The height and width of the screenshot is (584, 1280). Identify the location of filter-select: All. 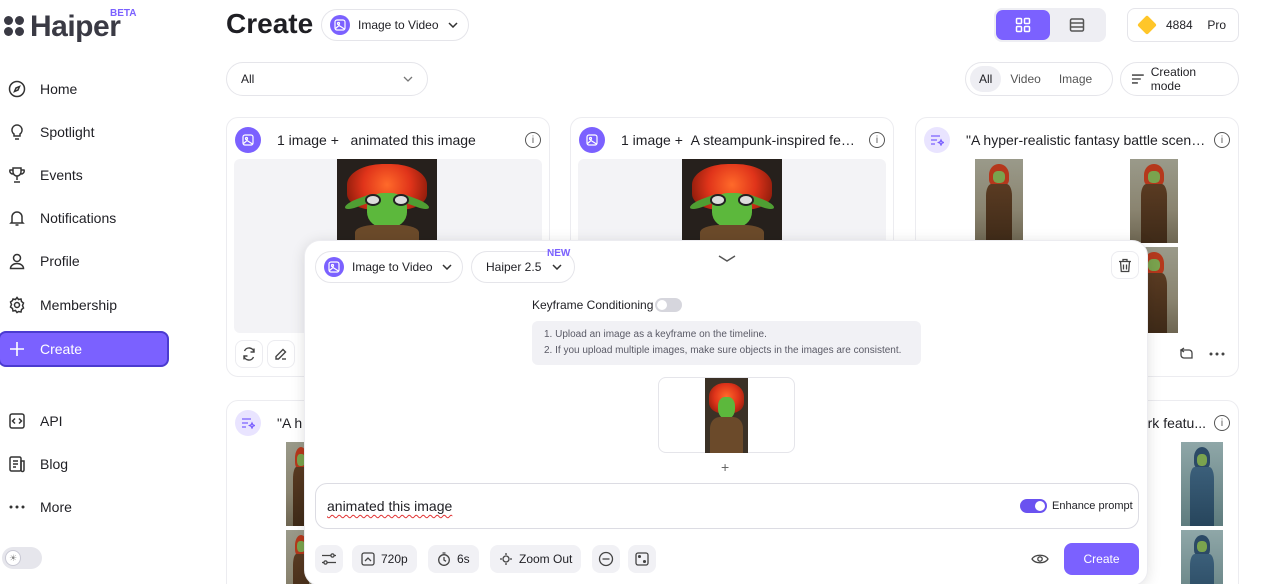
(327, 79).